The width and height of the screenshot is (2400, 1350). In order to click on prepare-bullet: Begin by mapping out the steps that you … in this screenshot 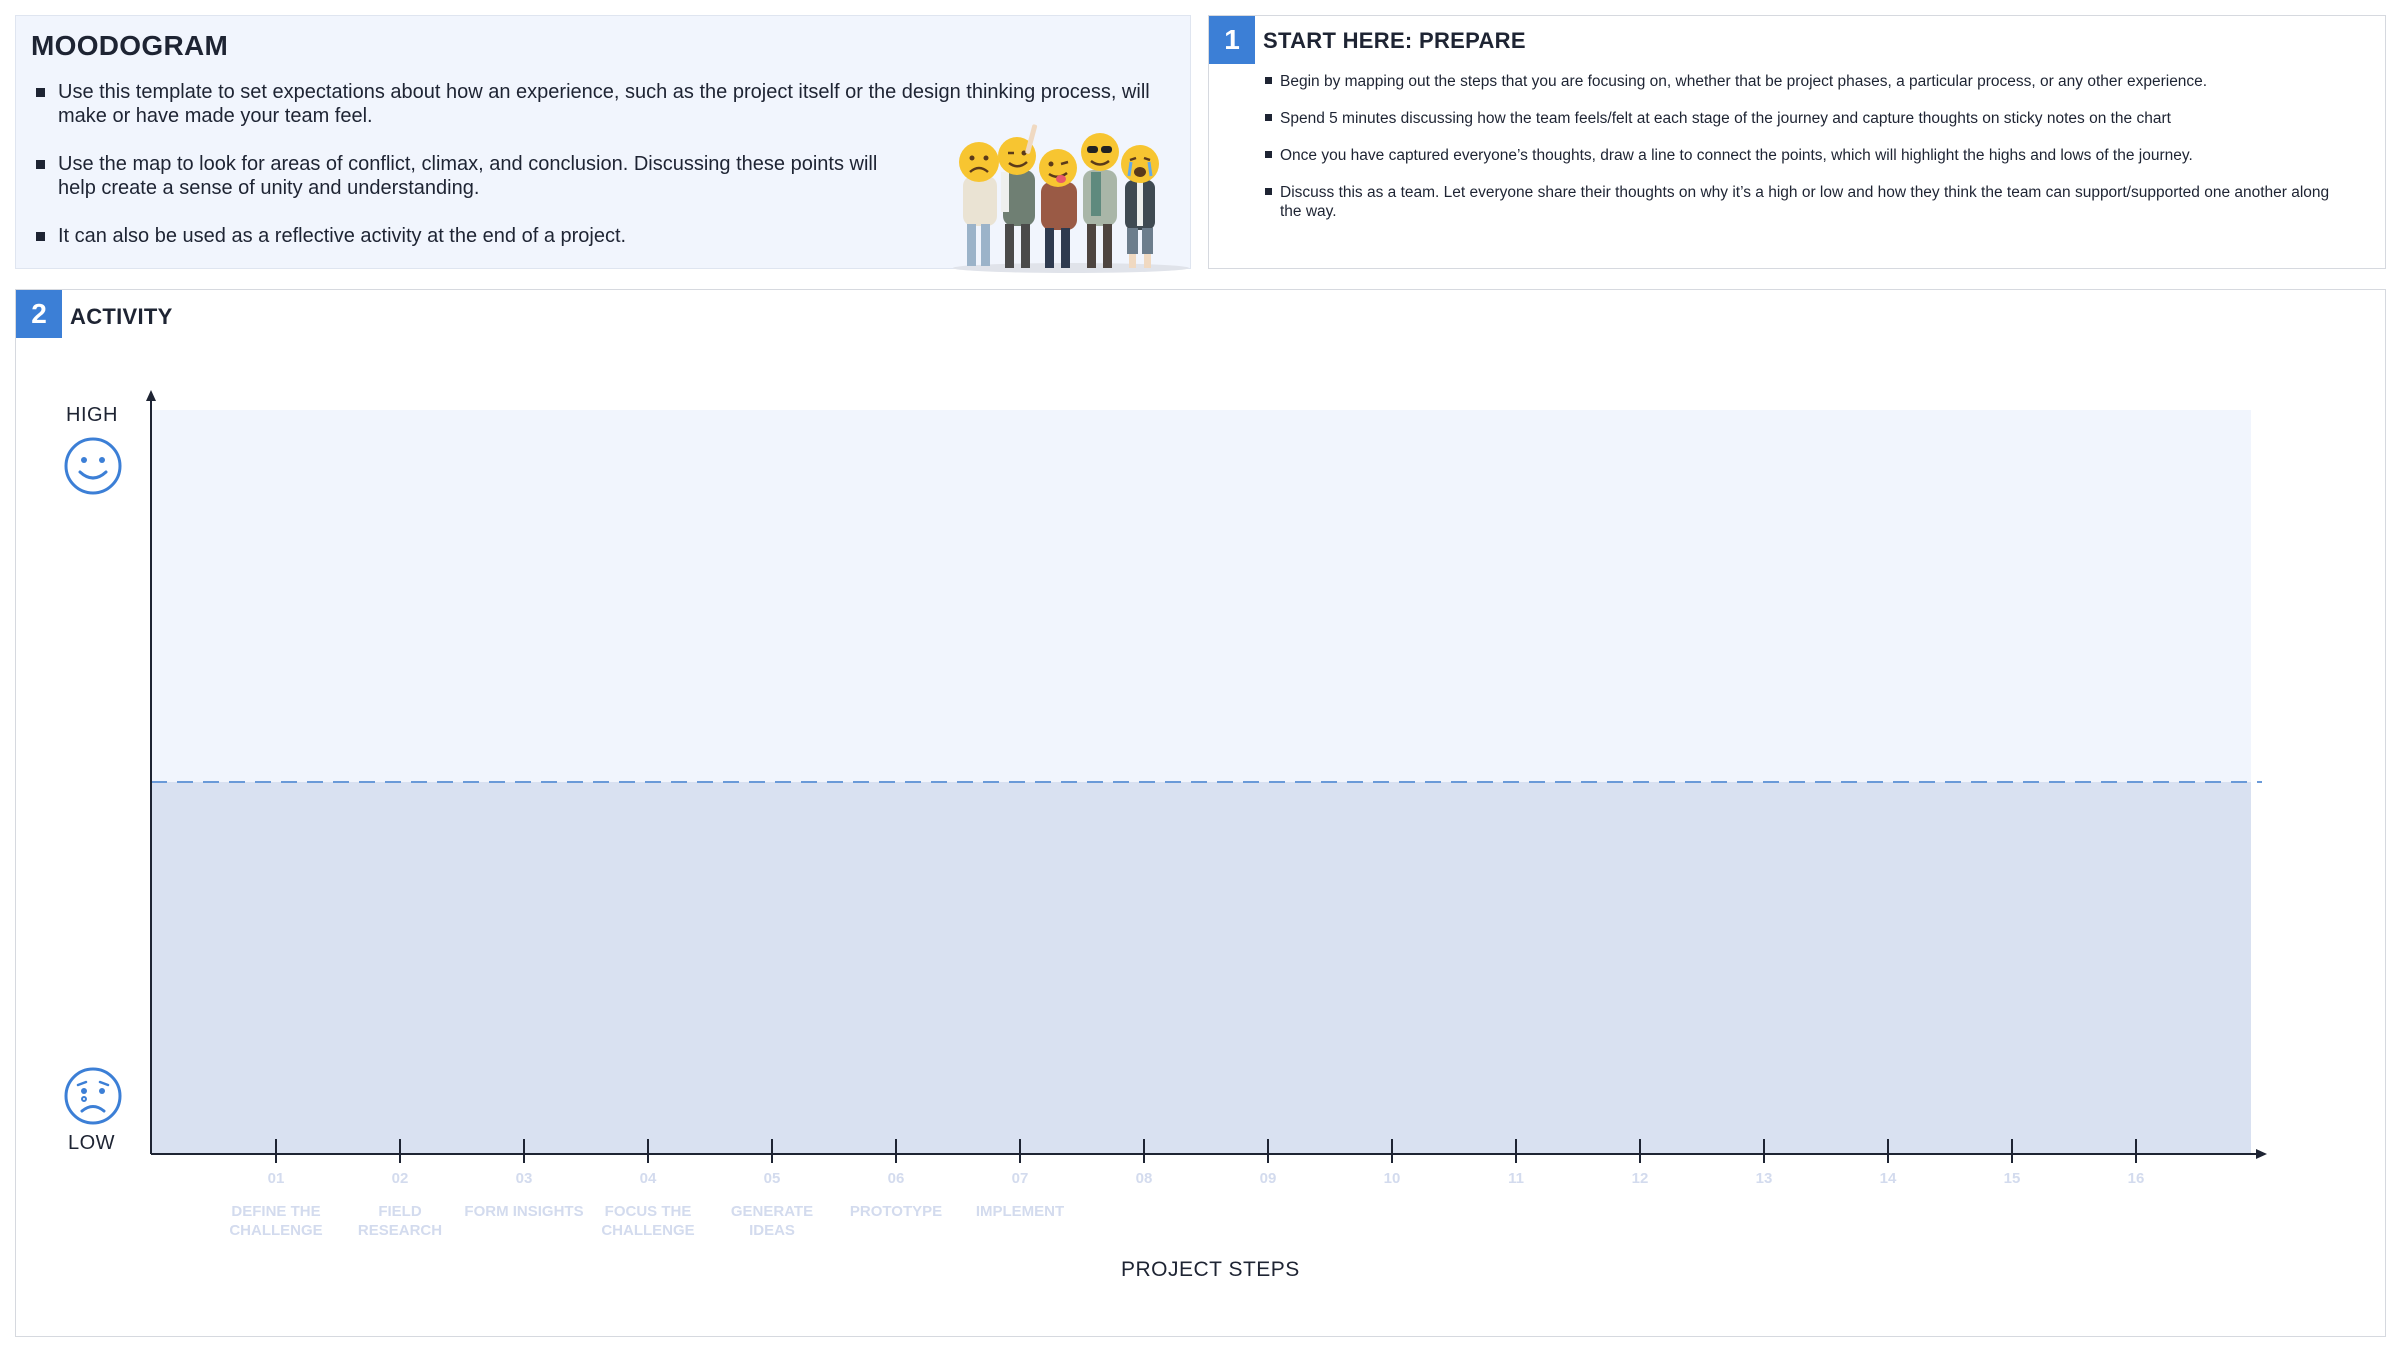, I will do `click(1805, 81)`.